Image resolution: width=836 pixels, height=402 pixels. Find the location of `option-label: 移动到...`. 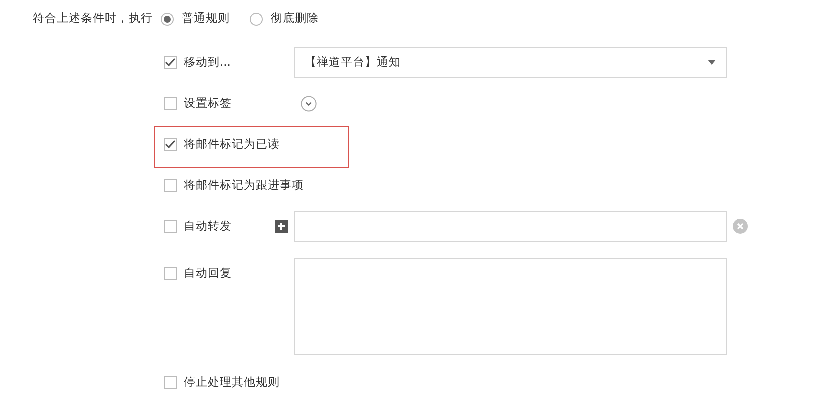

option-label: 移动到... is located at coordinates (207, 63).